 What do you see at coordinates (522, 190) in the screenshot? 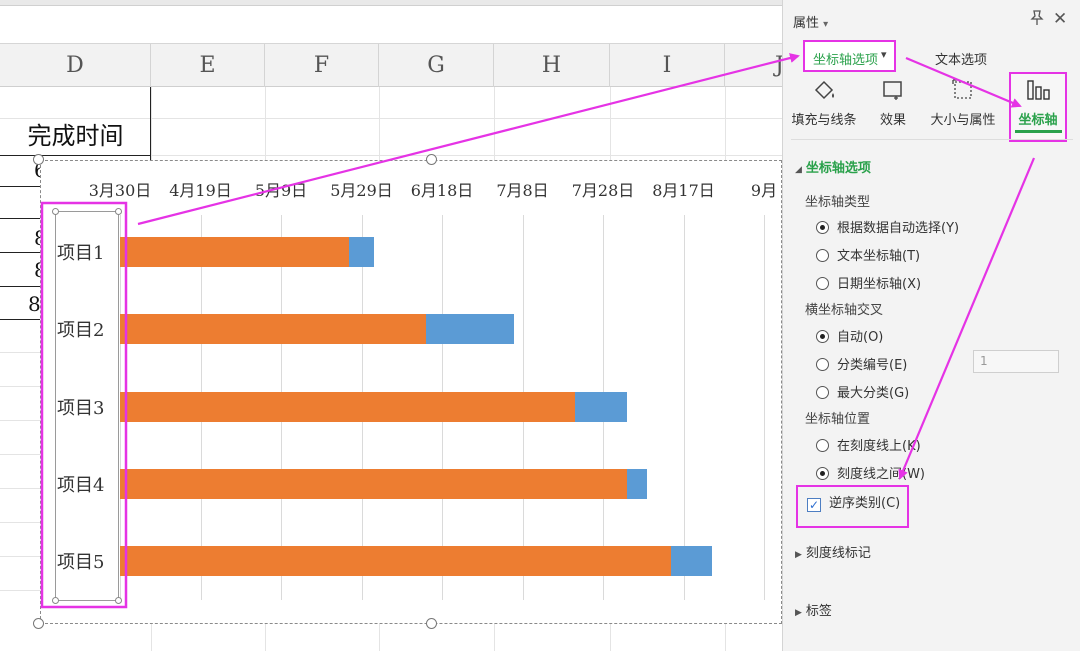
I see `x-axis-tick-label: 7月8日` at bounding box center [522, 190].